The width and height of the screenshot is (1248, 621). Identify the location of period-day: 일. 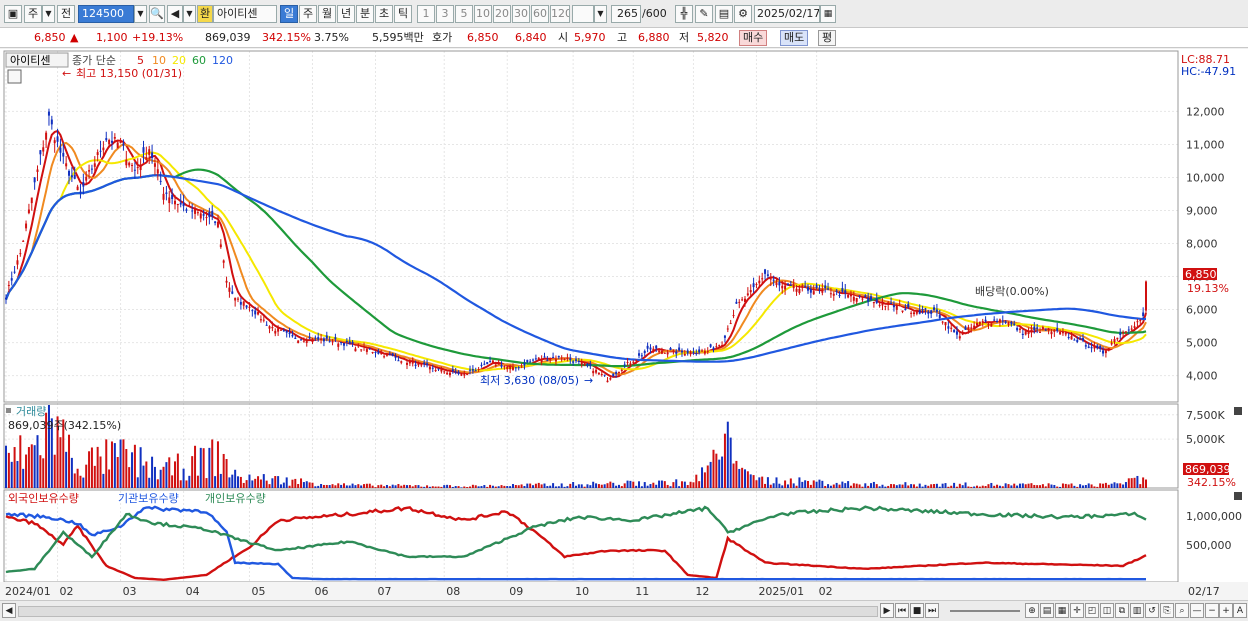
(289, 14).